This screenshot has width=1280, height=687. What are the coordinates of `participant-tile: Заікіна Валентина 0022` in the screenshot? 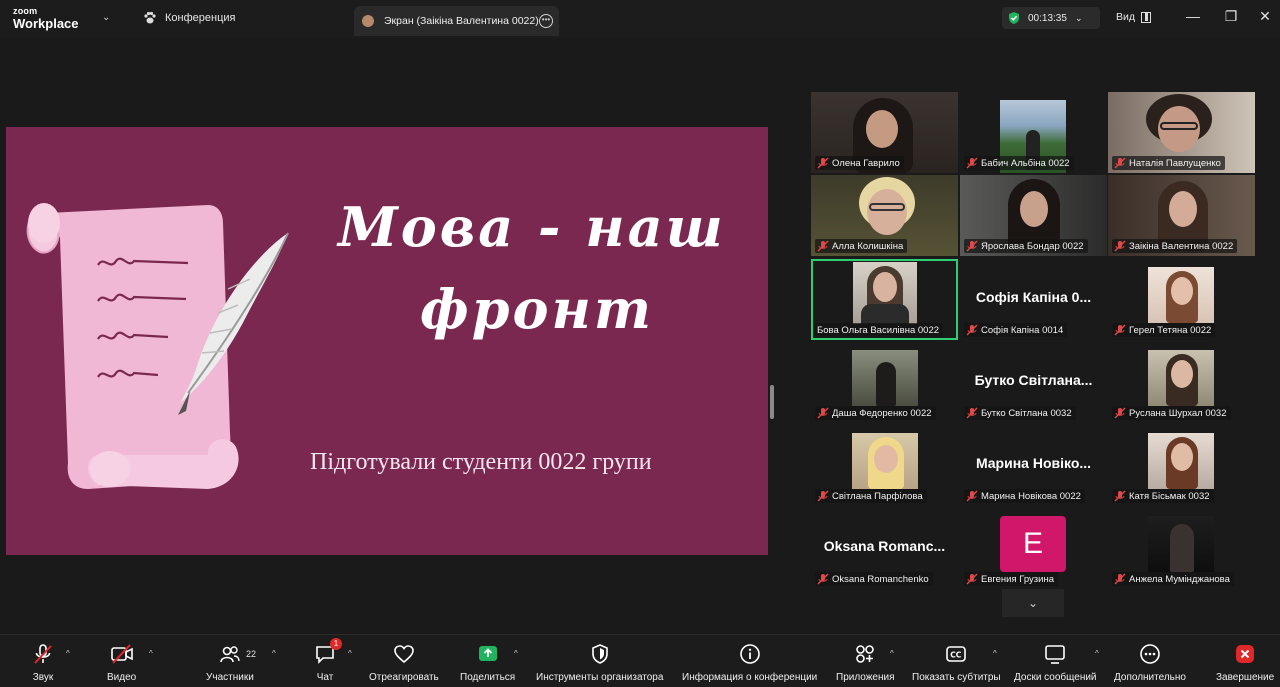 It's located at (1181, 215).